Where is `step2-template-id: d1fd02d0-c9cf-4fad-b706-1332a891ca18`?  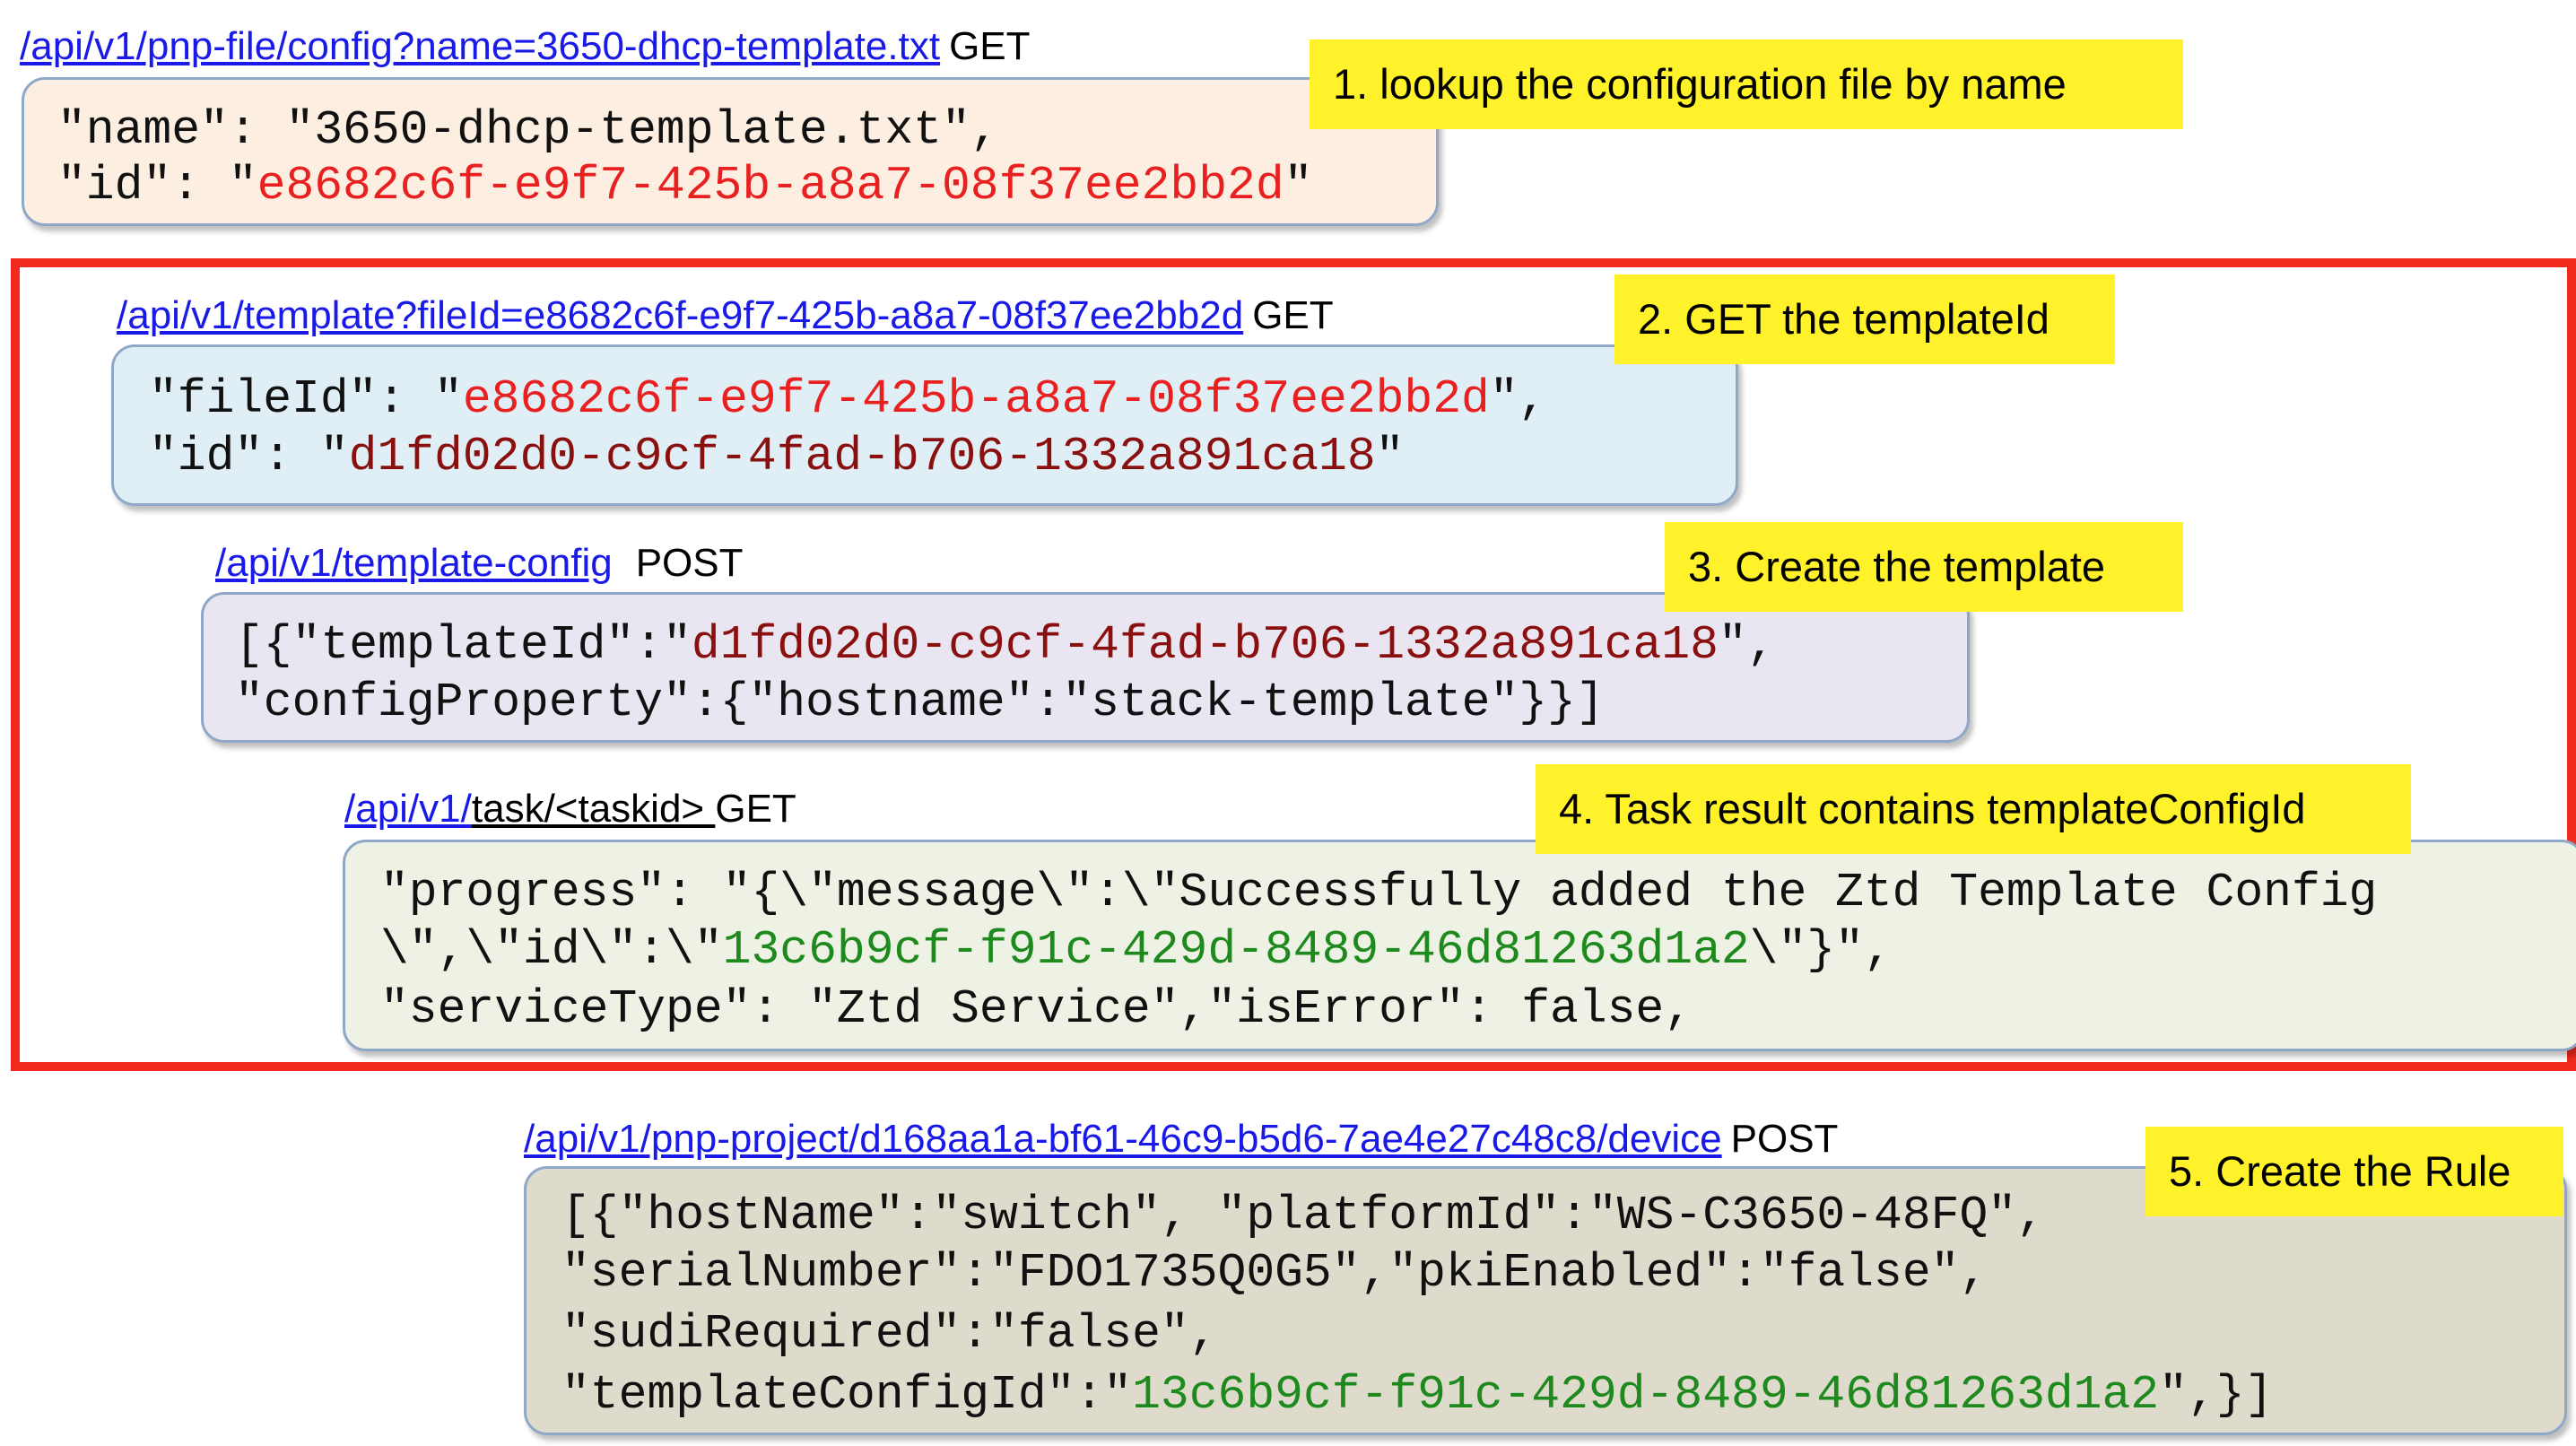
step2-template-id: d1fd02d0-c9cf-4fad-b706-1332a891ca18 is located at coordinates (862, 456).